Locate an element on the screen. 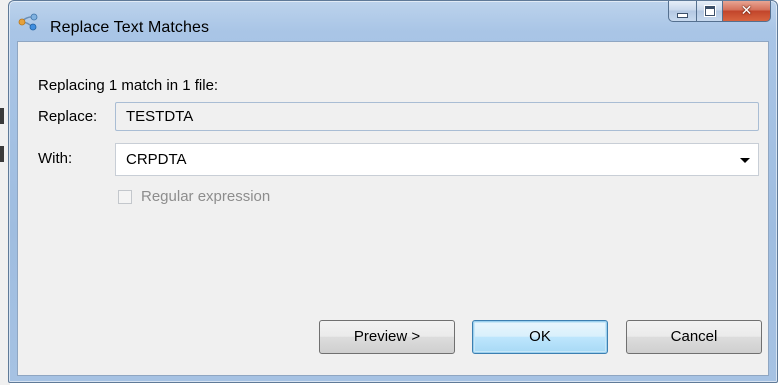 This screenshot has height=385, width=780. refactor-icon is located at coordinates (29, 22).